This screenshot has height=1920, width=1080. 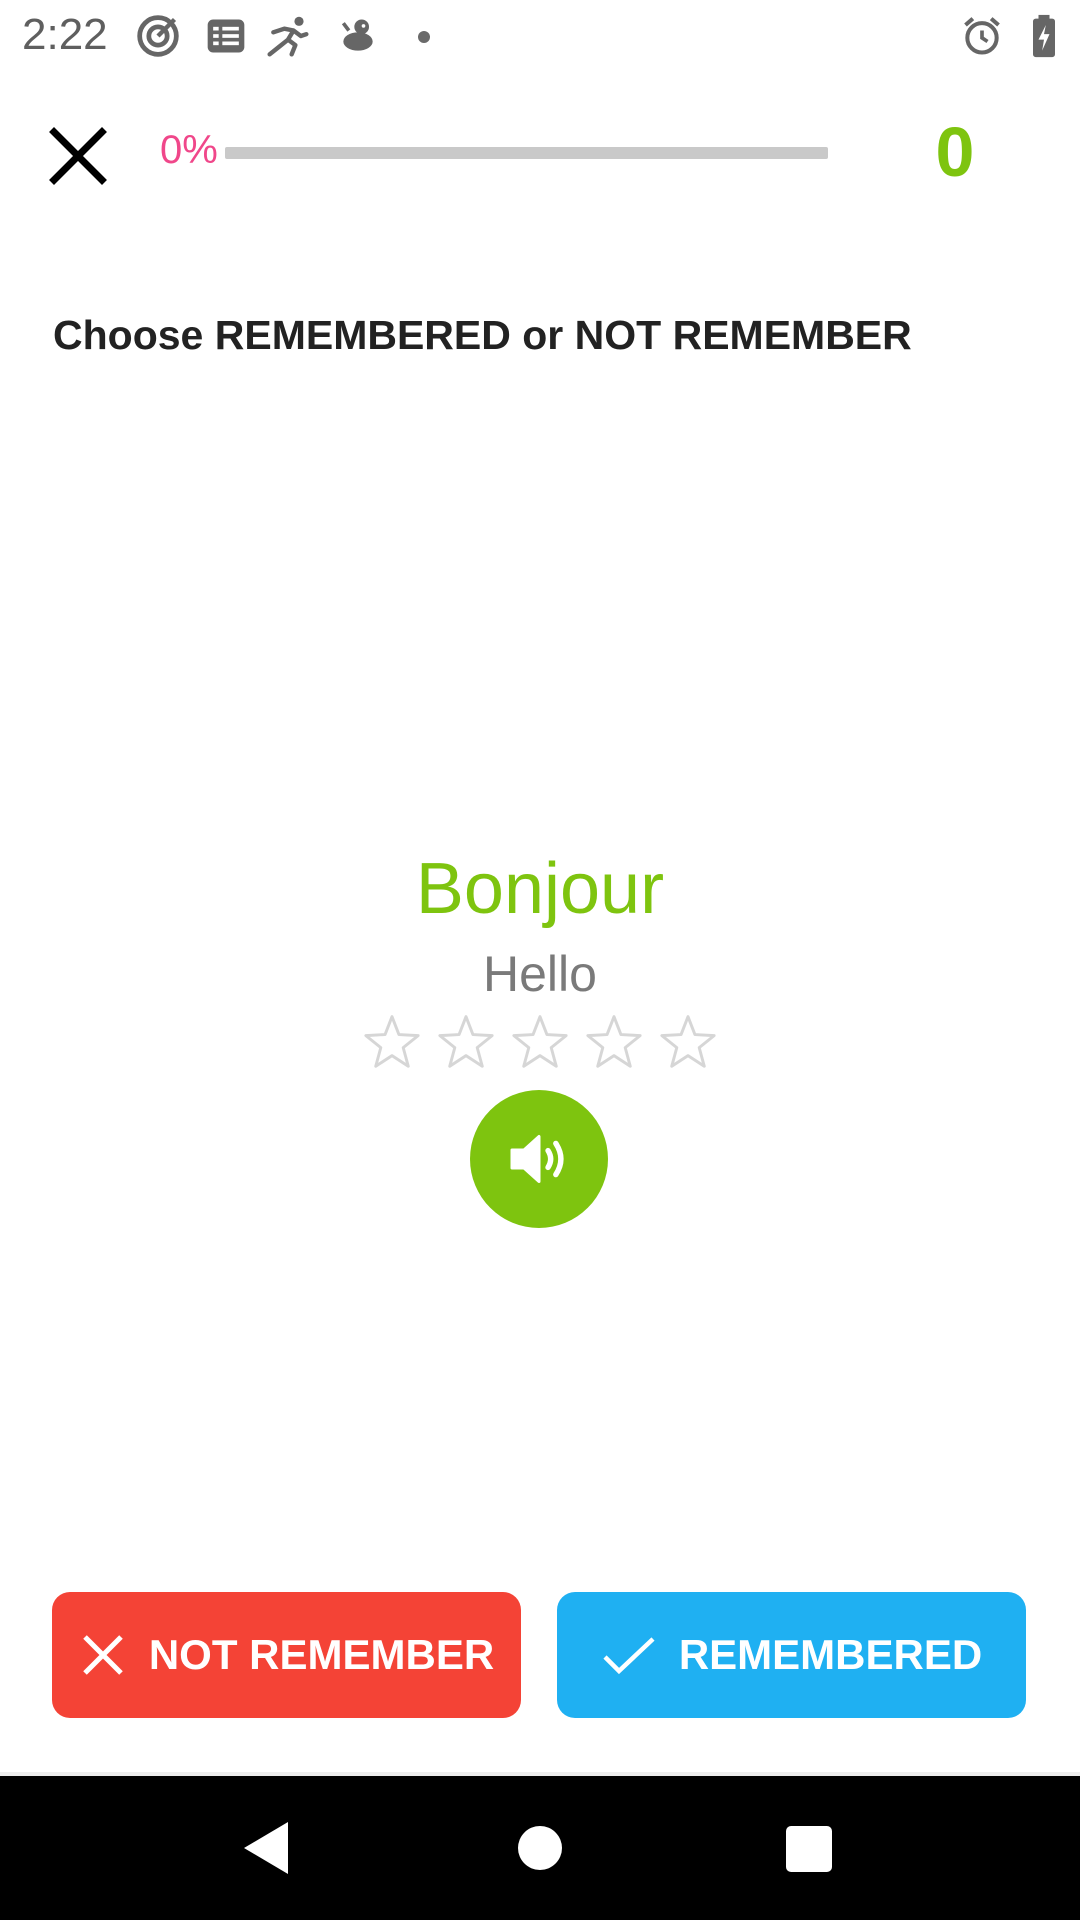 What do you see at coordinates (158, 36) in the screenshot?
I see `target-icon` at bounding box center [158, 36].